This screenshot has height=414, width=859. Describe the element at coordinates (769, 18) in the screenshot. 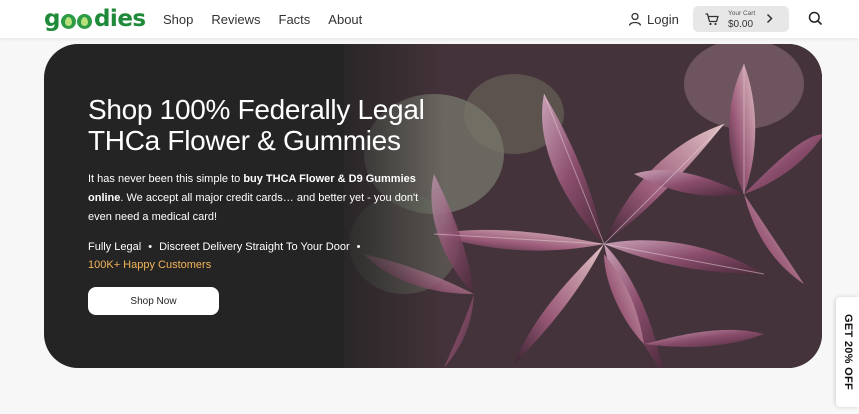

I see `chevron-right-icon` at that location.